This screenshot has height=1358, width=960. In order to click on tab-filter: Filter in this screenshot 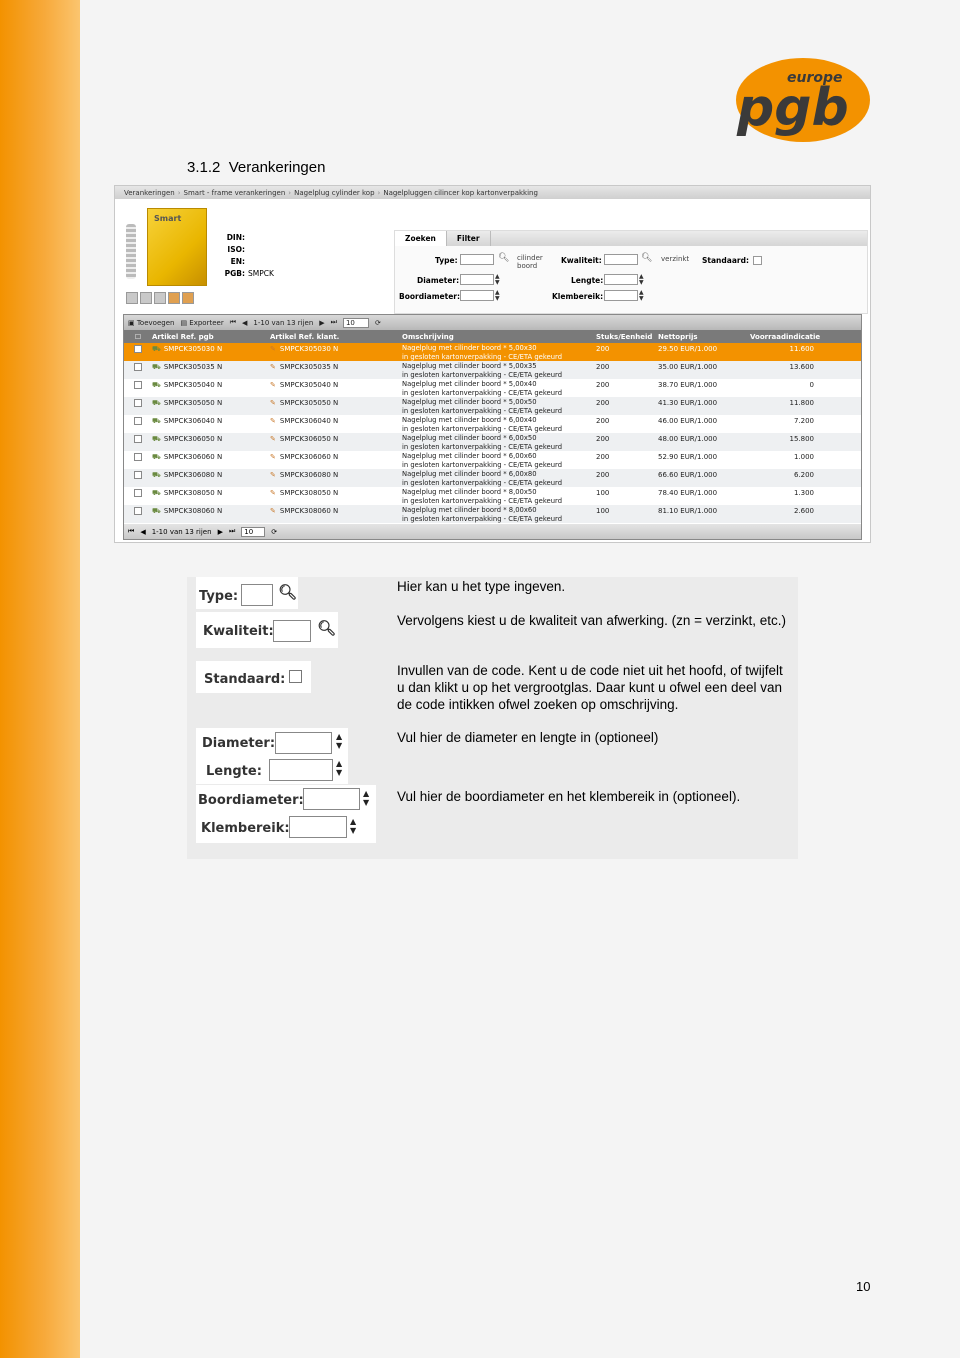, I will do `click(469, 238)`.